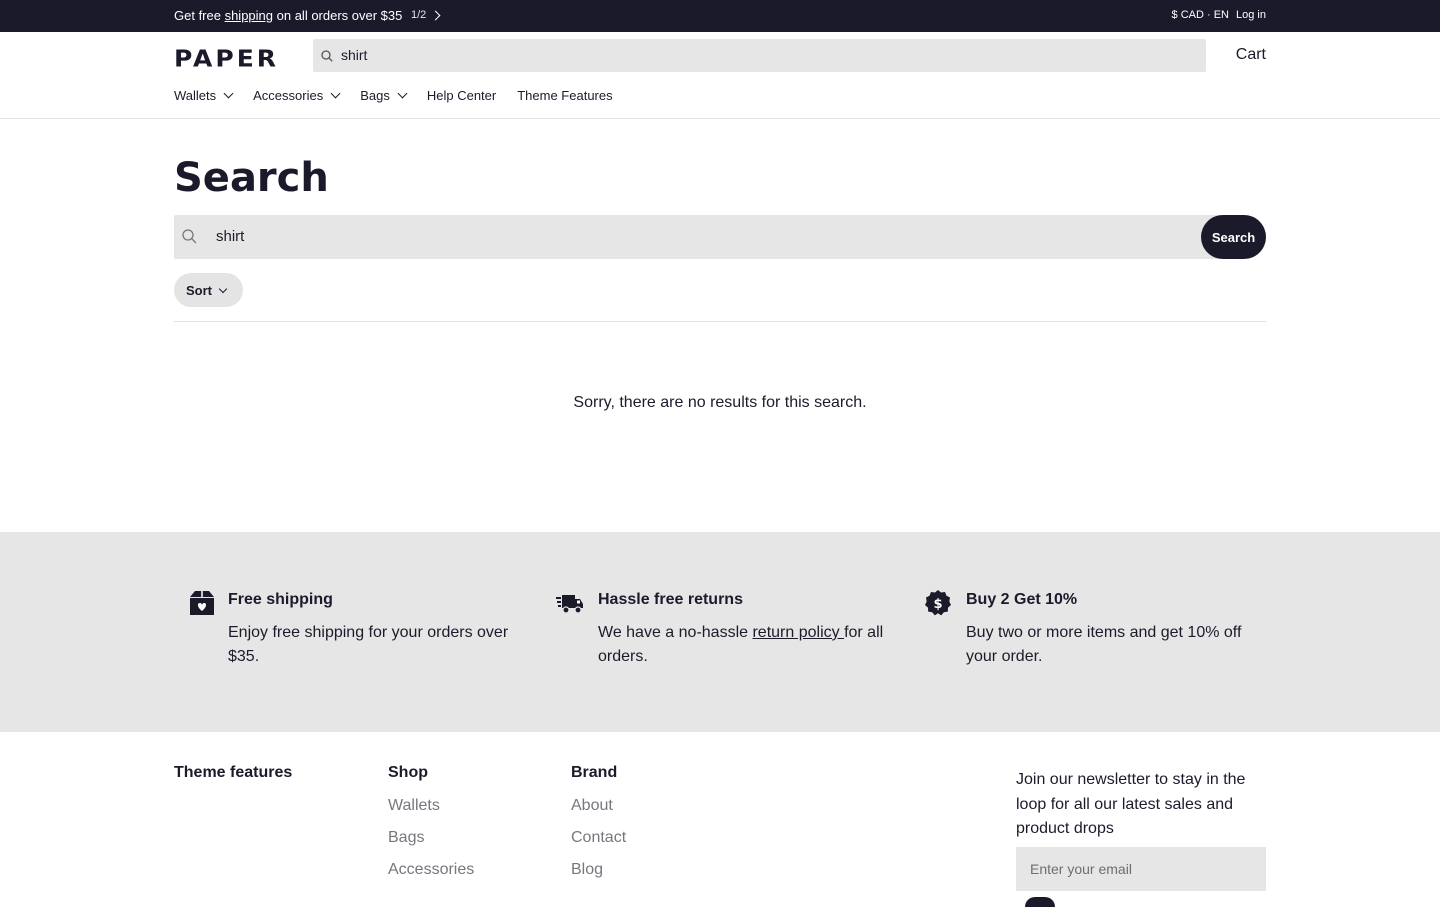  Describe the element at coordinates (720, 321) in the screenshot. I see `divider` at that location.